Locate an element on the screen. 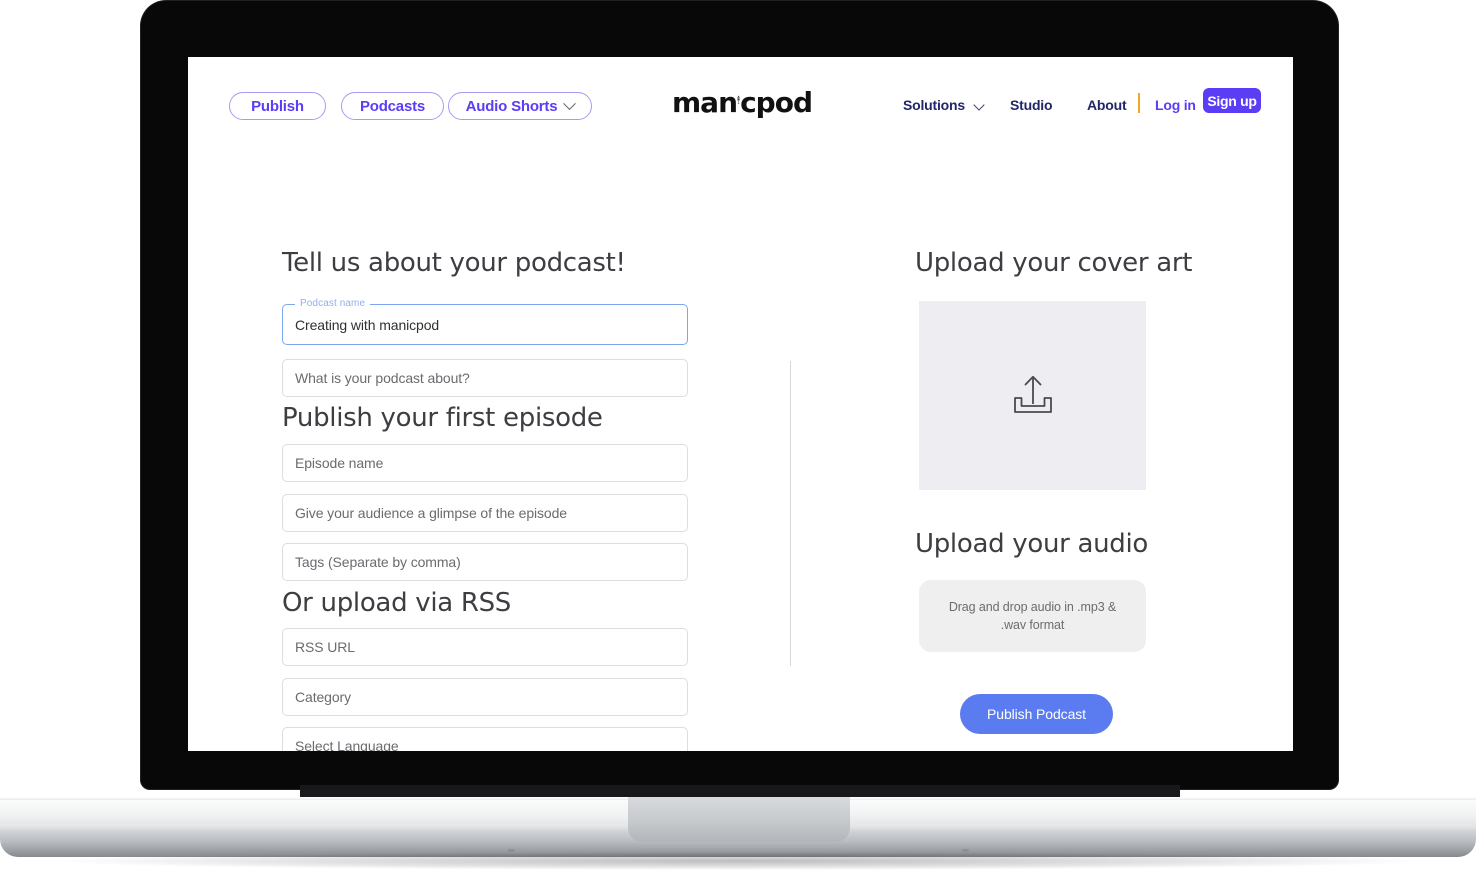 This screenshot has height=872, width=1476. nav-link-about: About is located at coordinates (1107, 105).